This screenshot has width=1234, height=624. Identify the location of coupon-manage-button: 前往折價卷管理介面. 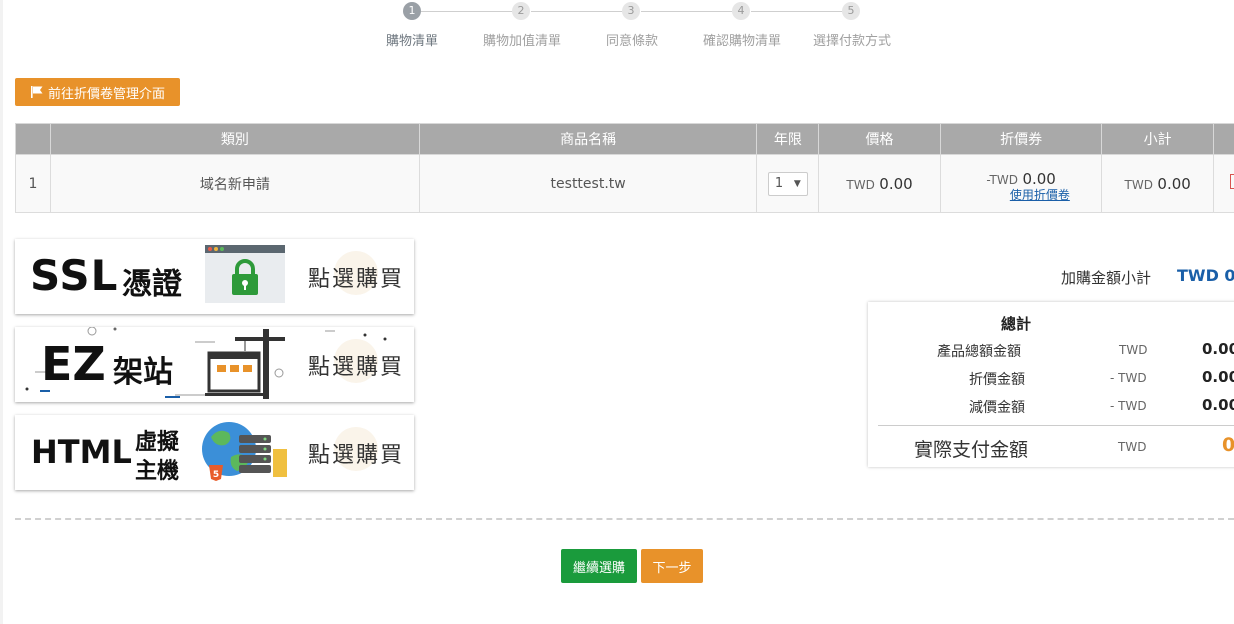
(97, 92).